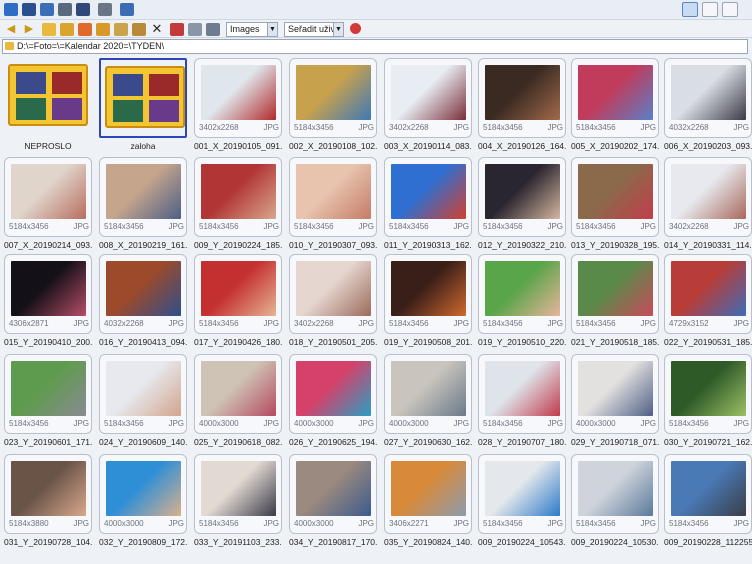 The width and height of the screenshot is (752, 564). Describe the element at coordinates (83, 9) in the screenshot. I see `screen-icon` at that location.